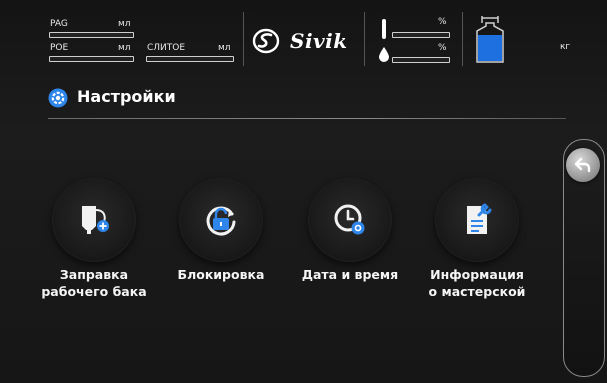 This screenshot has width=607, height=383. I want to click on drain-unit: мл, so click(224, 48).